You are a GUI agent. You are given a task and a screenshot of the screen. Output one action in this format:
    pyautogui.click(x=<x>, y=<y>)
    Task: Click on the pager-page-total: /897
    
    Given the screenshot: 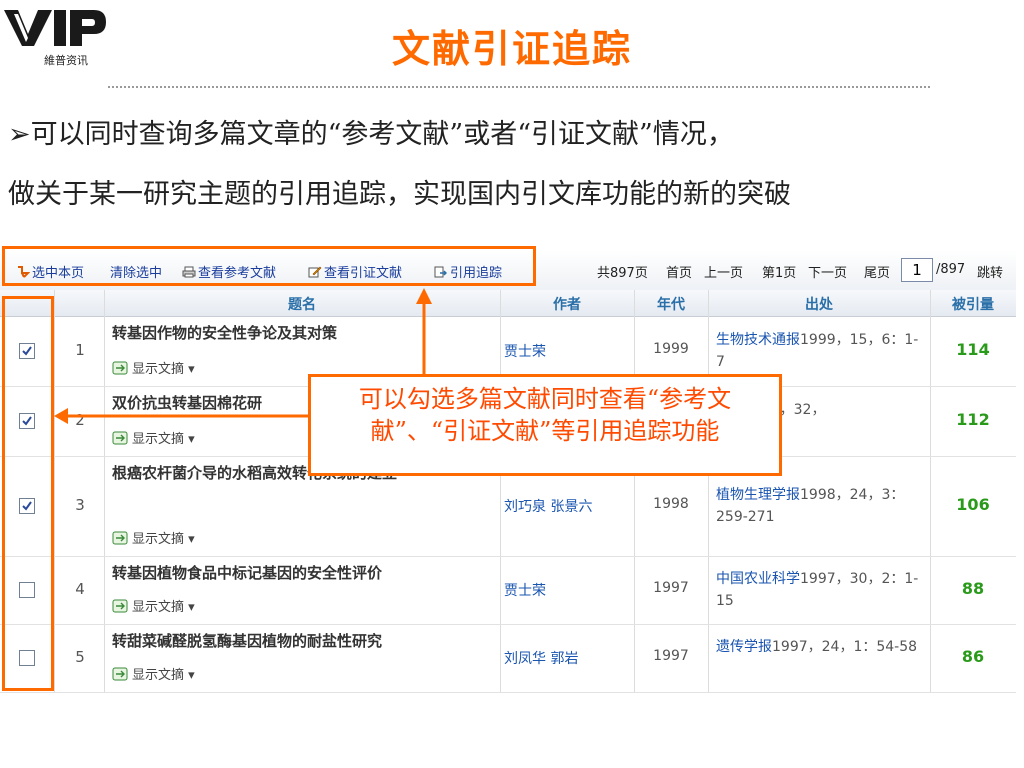 What is the action you would take?
    pyautogui.click(x=951, y=269)
    